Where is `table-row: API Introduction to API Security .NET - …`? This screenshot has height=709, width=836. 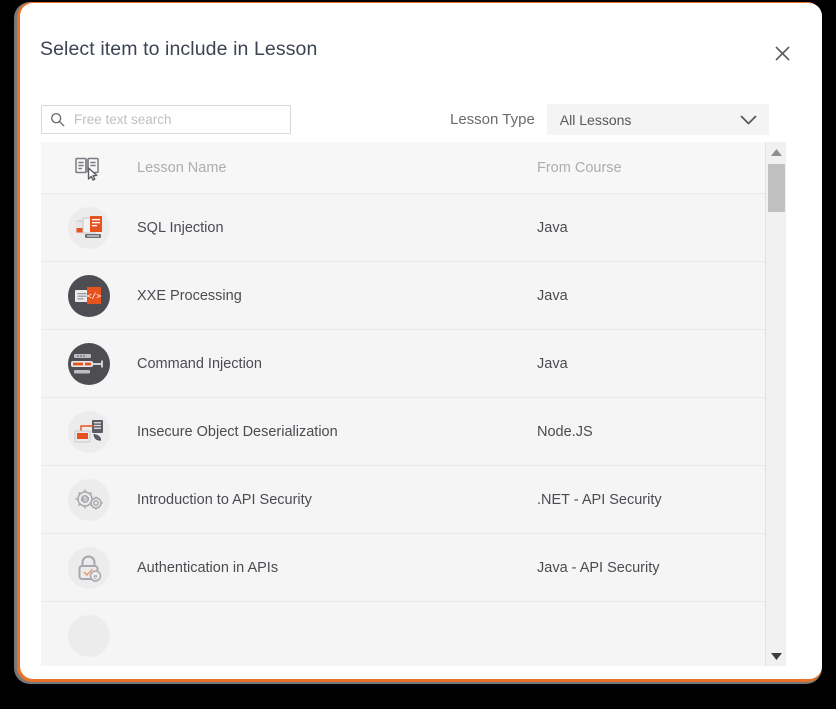
table-row: API Introduction to API Security .NET - … is located at coordinates (403, 500).